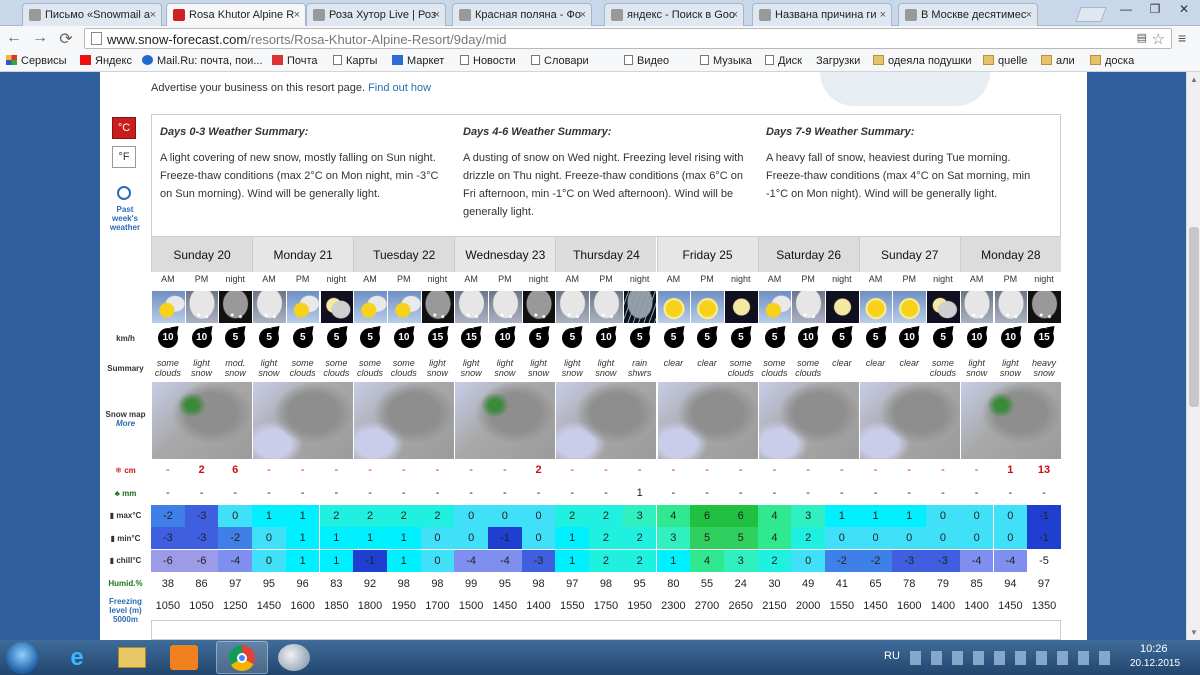  Describe the element at coordinates (1142, 37) in the screenshot. I see `translate-icon: ▤` at that location.